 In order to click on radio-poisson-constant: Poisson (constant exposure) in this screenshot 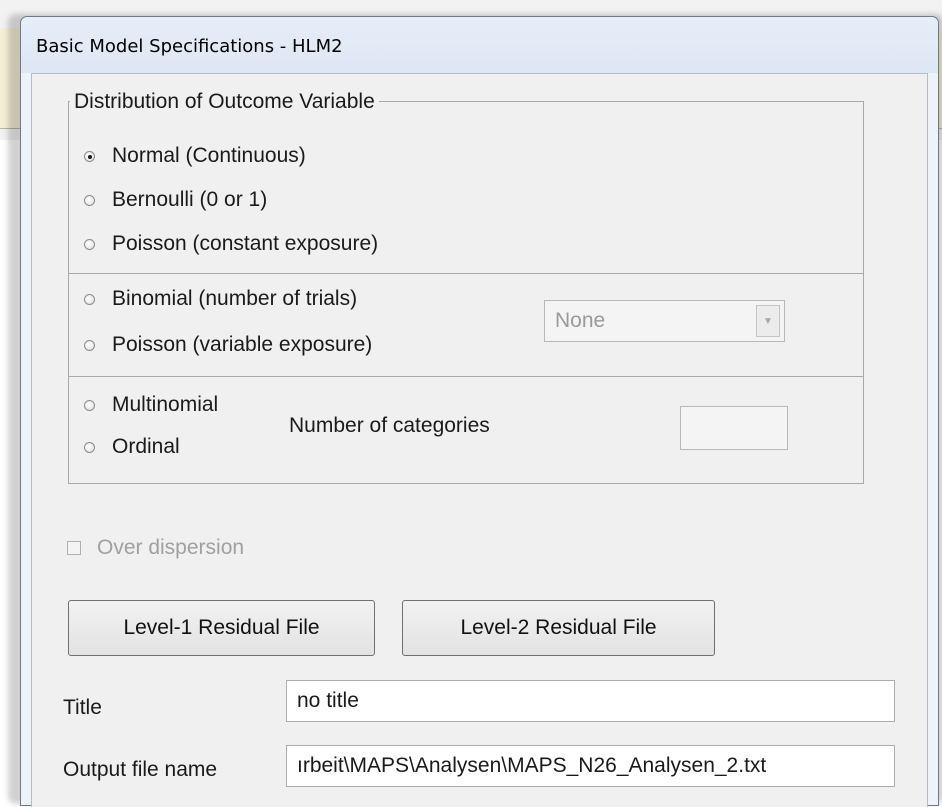, I will do `click(231, 244)`.